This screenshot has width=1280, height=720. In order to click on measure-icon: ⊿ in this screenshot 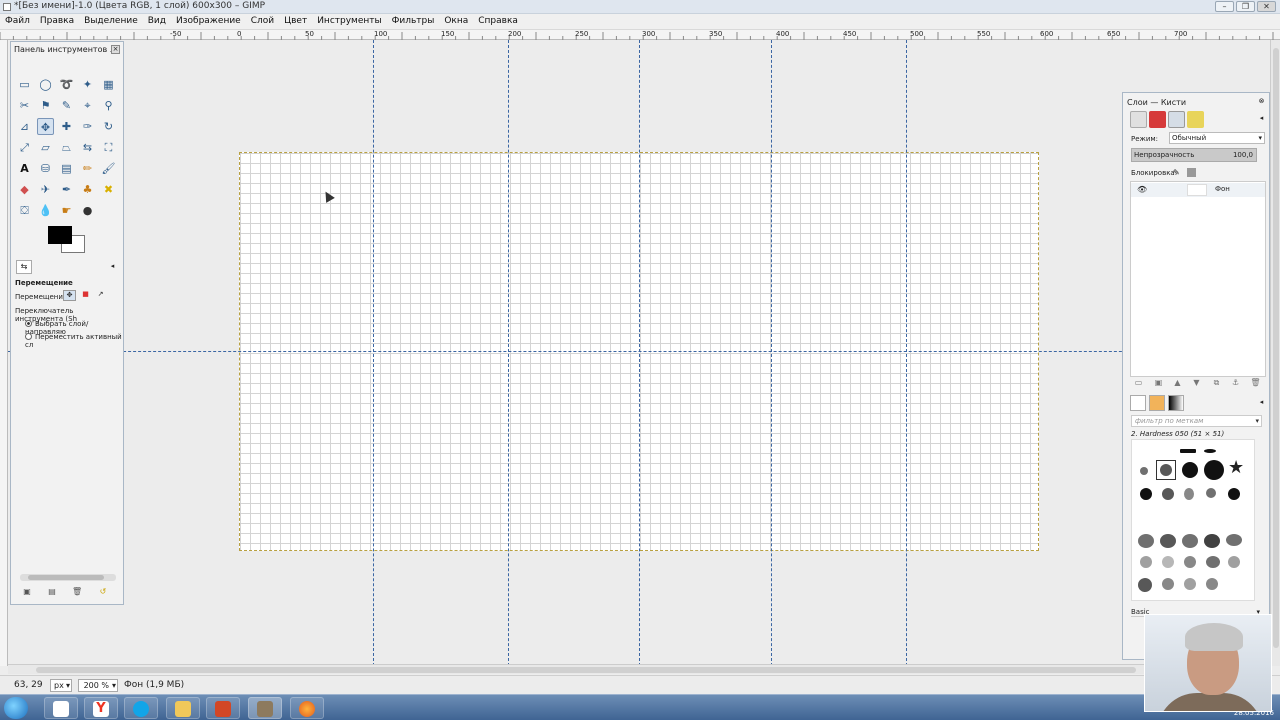, I will do `click(24, 126)`.